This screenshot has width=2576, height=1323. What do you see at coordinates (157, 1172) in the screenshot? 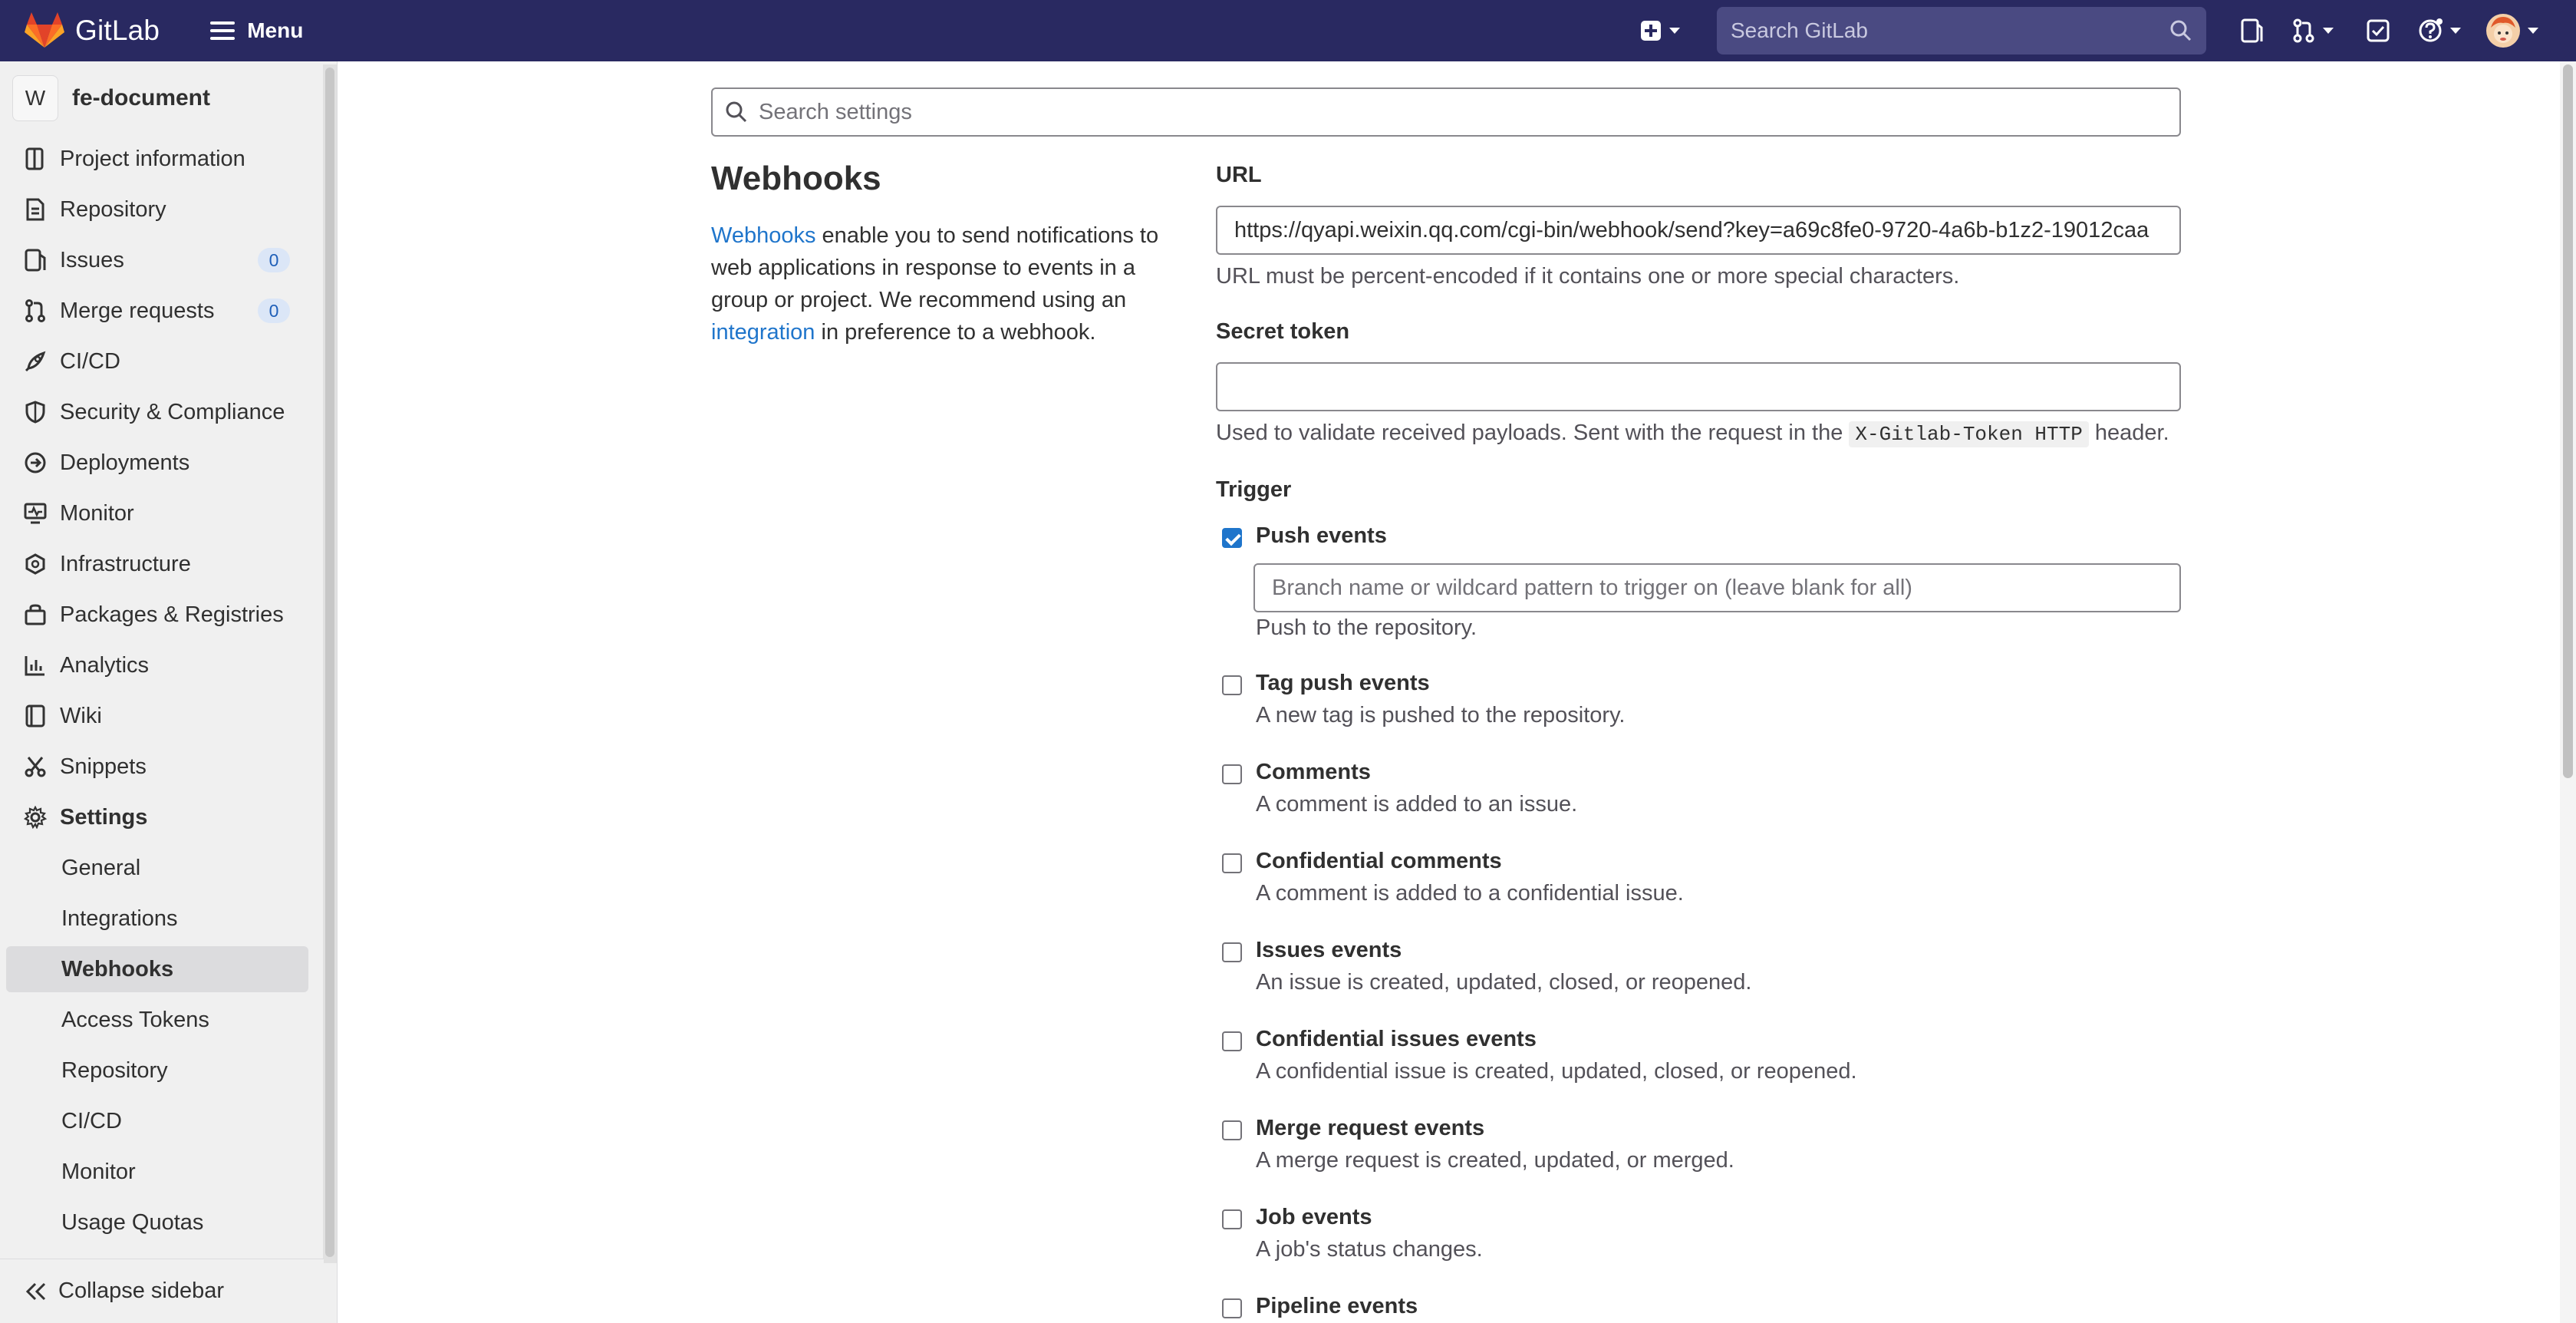
I see `sidebar-subitem-monitor: Monitor` at bounding box center [157, 1172].